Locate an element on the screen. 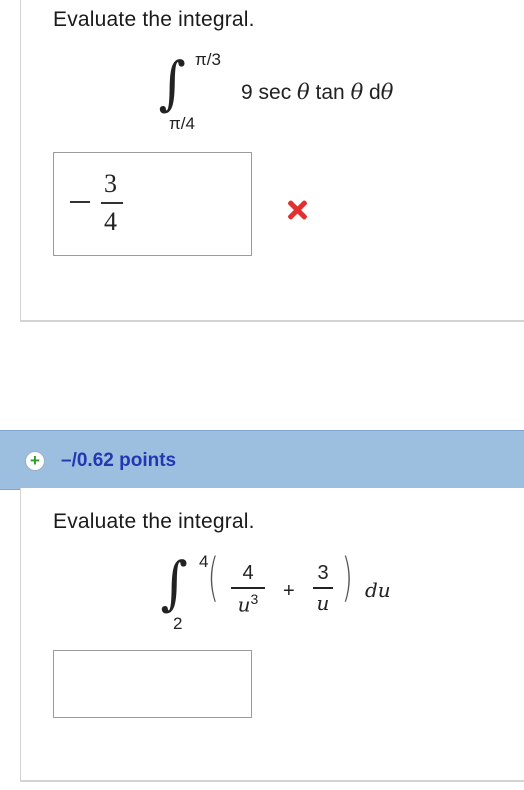 The width and height of the screenshot is (524, 790). incorrect-x-icon is located at coordinates (297, 210).